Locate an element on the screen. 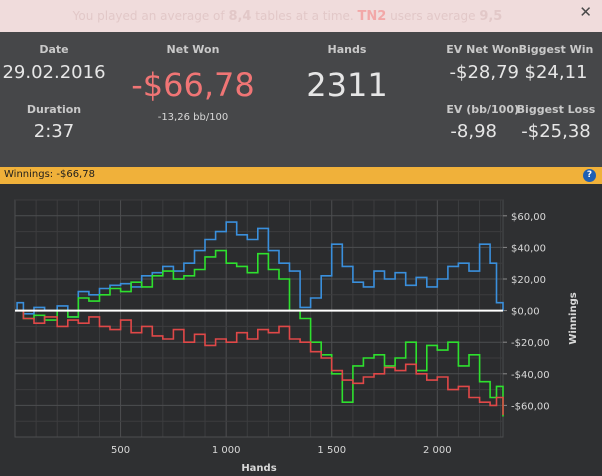 This screenshot has width=602, height=476. hands-value: 2311 is located at coordinates (347, 85).